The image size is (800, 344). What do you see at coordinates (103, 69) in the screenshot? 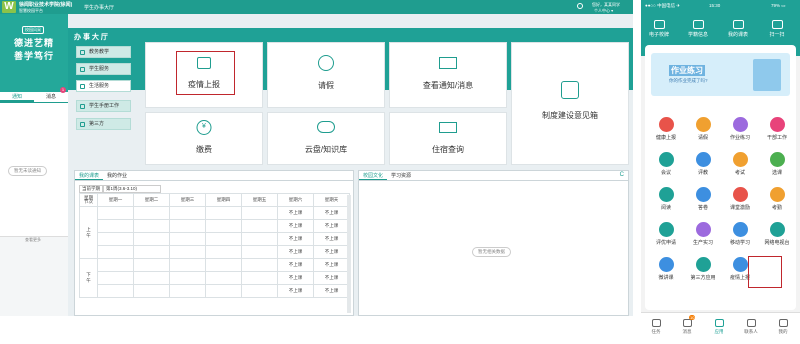
I see `nav-student-service: 学生服务` at bounding box center [103, 69].